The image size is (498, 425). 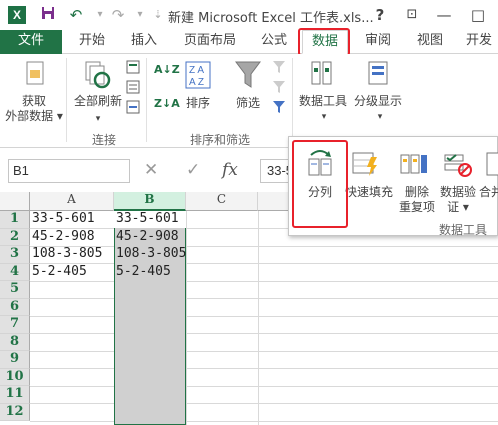 I want to click on connections-icon, so click(x=133, y=68).